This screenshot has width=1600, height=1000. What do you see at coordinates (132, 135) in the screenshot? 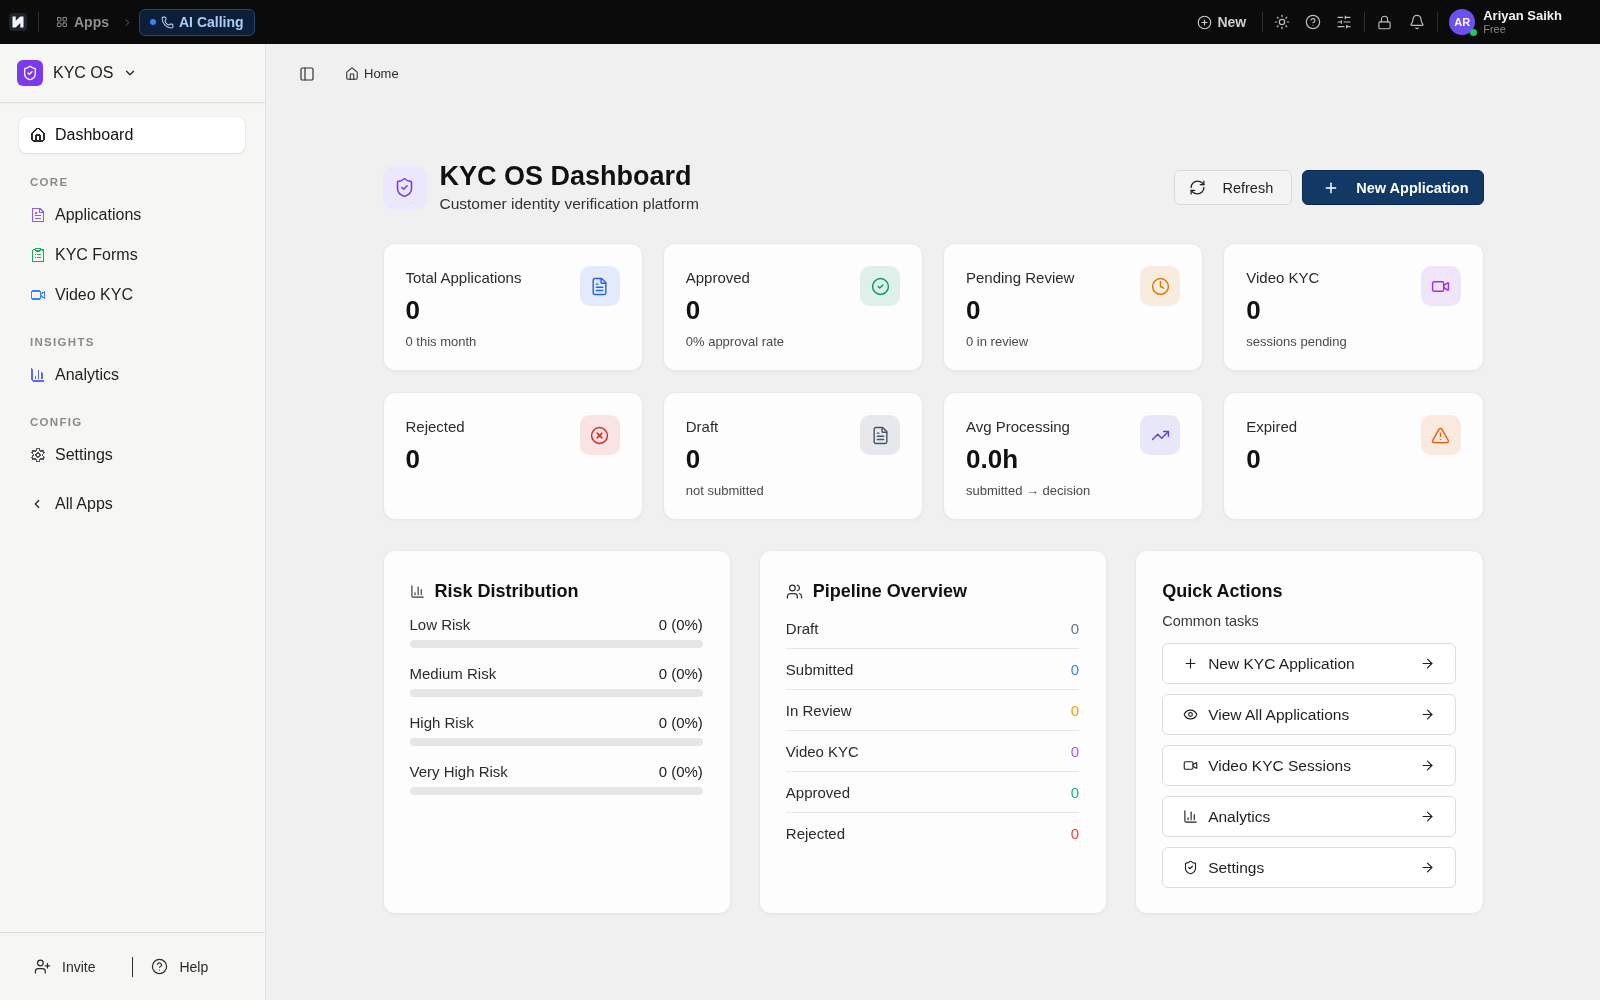
I see `nav-item: Dashboard` at bounding box center [132, 135].